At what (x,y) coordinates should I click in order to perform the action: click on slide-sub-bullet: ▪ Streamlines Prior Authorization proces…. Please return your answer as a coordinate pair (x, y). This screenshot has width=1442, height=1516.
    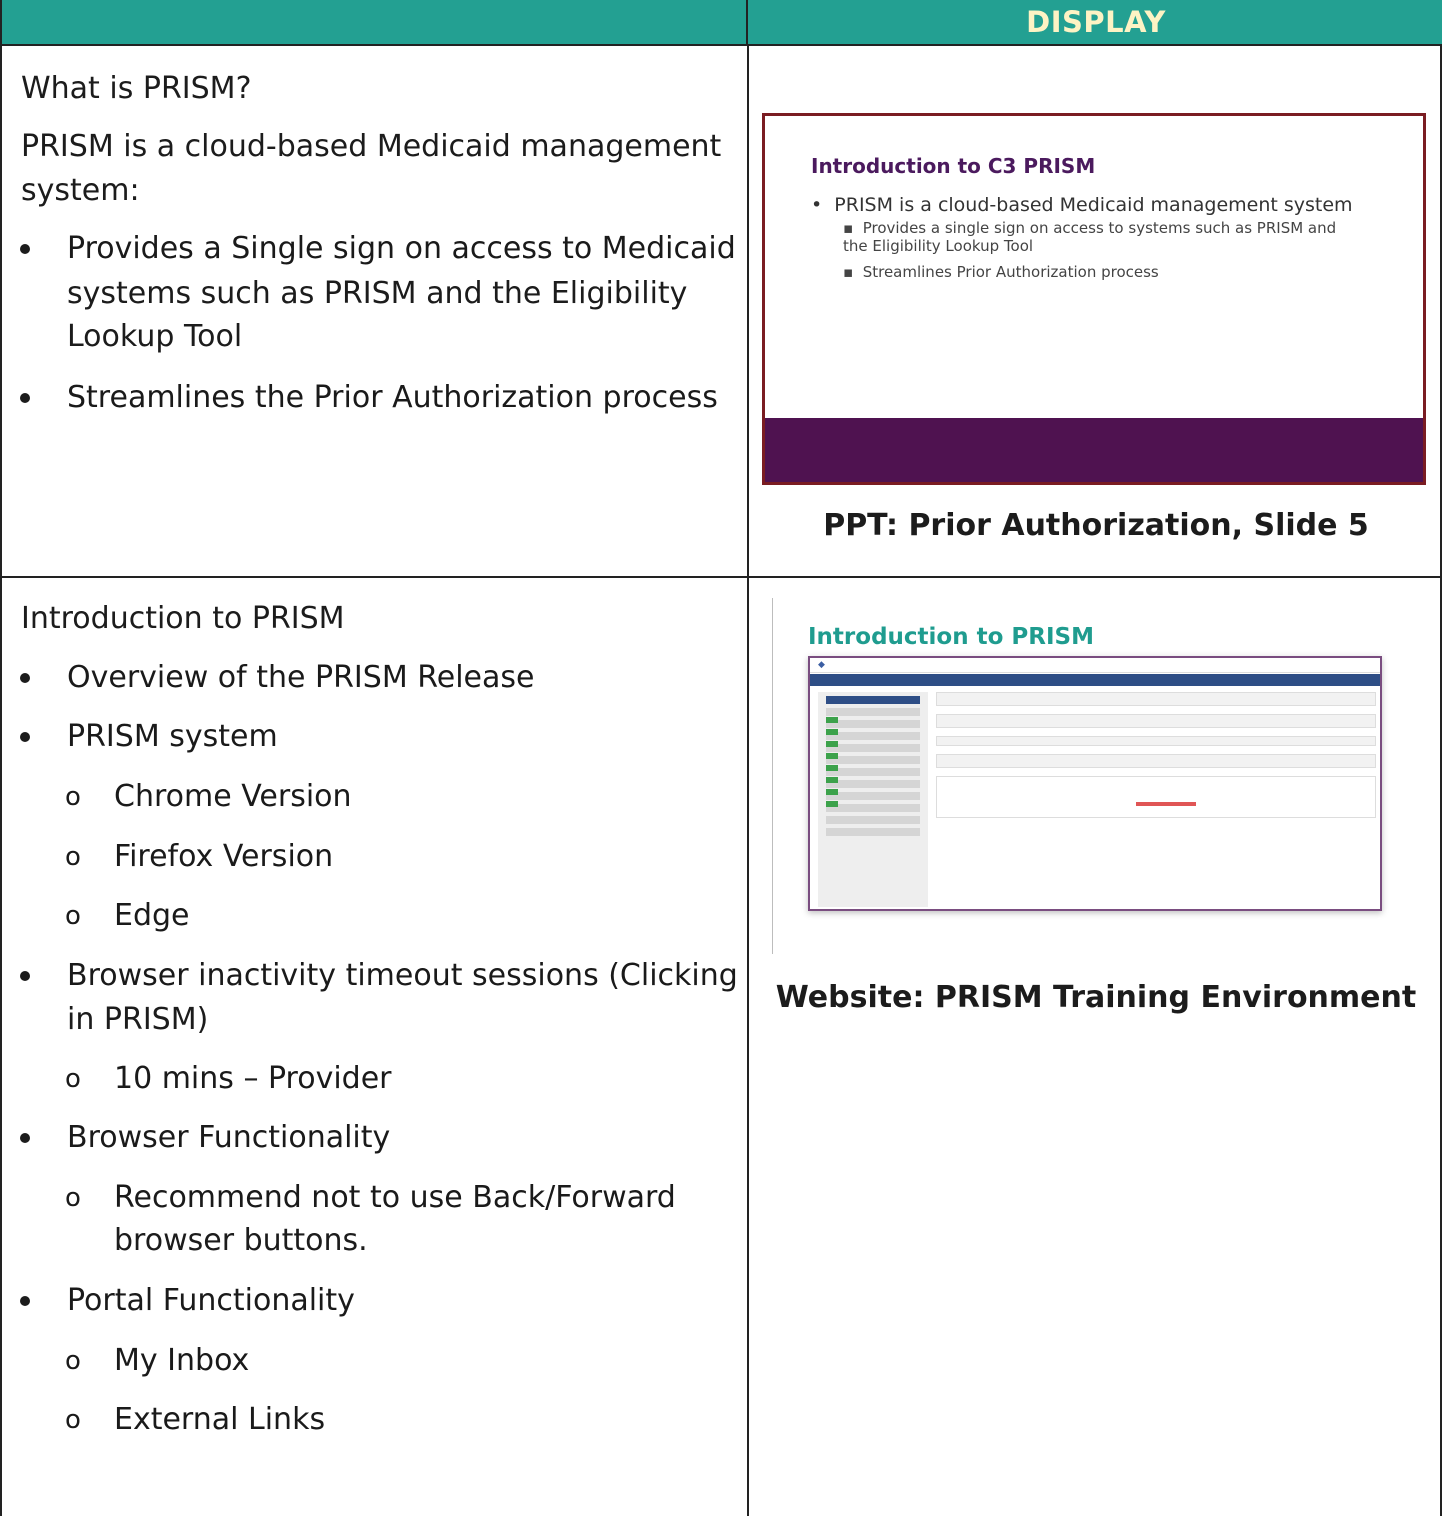
    Looking at the image, I should click on (1001, 272).